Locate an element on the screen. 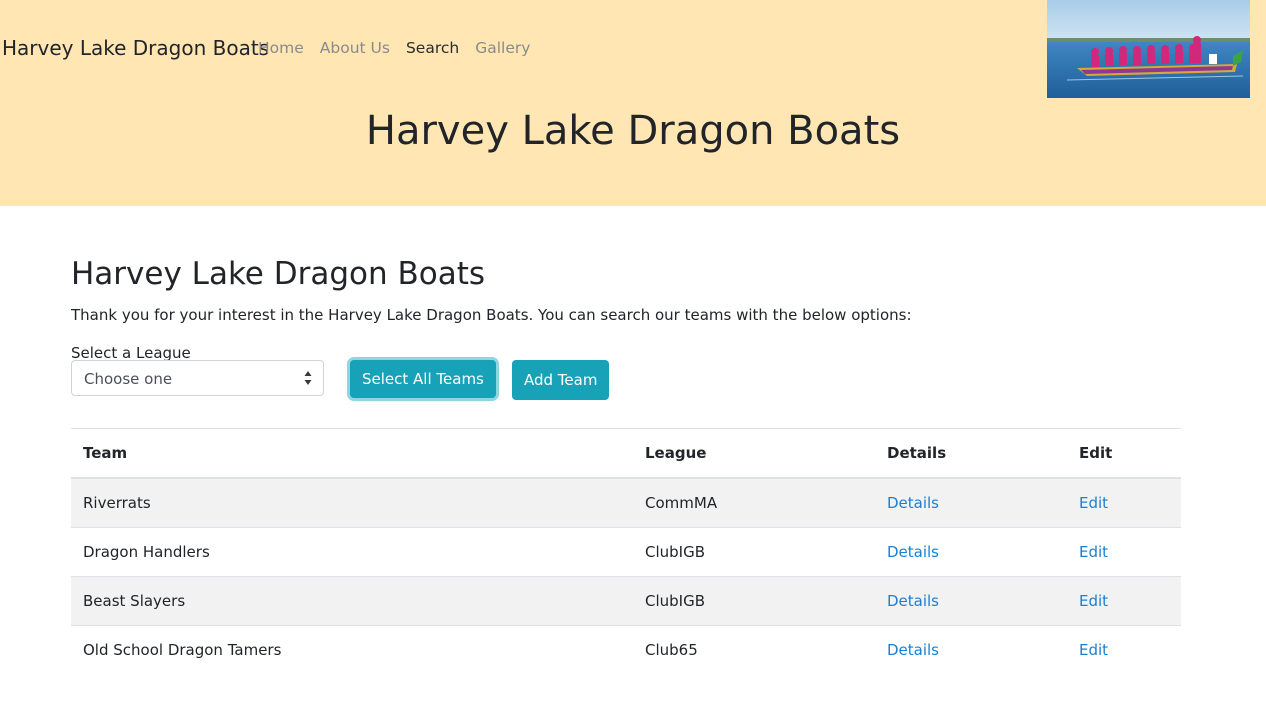 Image resolution: width=1266 pixels, height=720 pixels. table-header-row: Team League Details Edit is located at coordinates (626, 453).